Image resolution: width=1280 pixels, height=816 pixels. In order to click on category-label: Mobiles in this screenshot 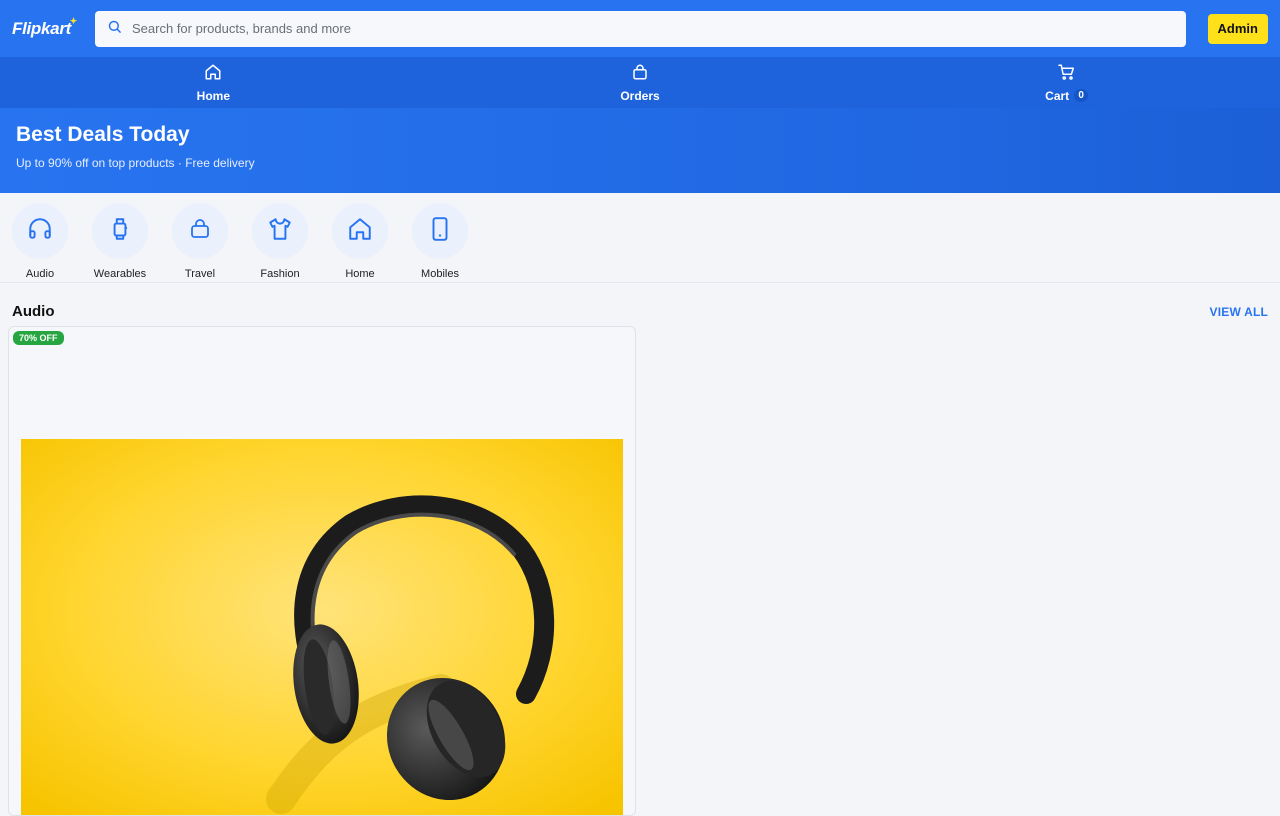, I will do `click(440, 274)`.